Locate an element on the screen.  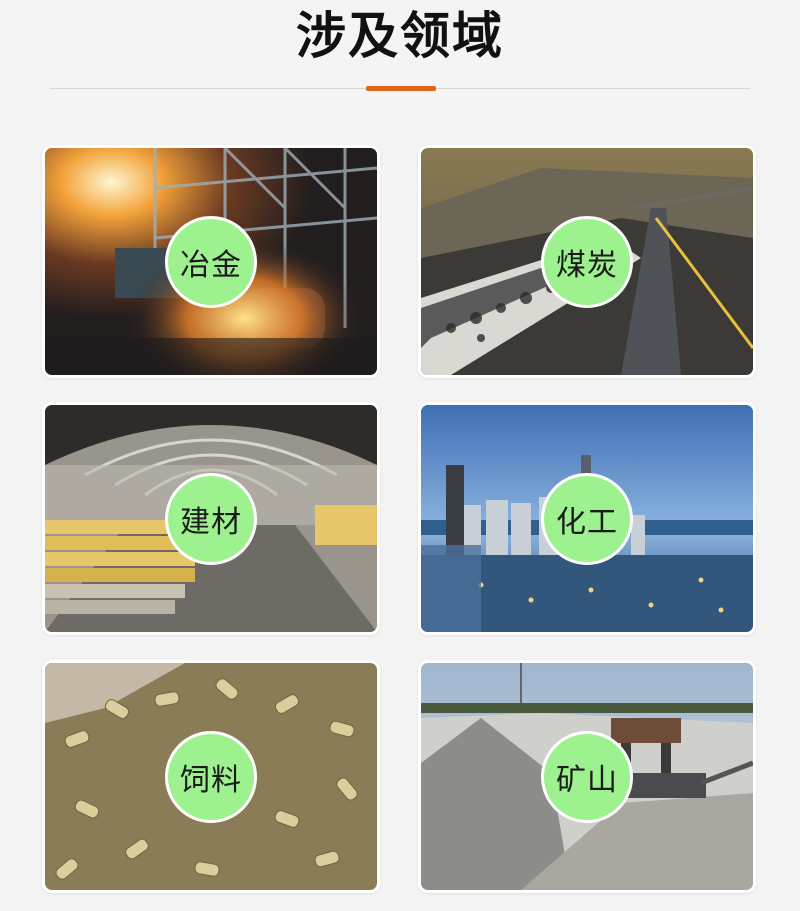
field-label-coal: 煤炭 is located at coordinates (587, 261).